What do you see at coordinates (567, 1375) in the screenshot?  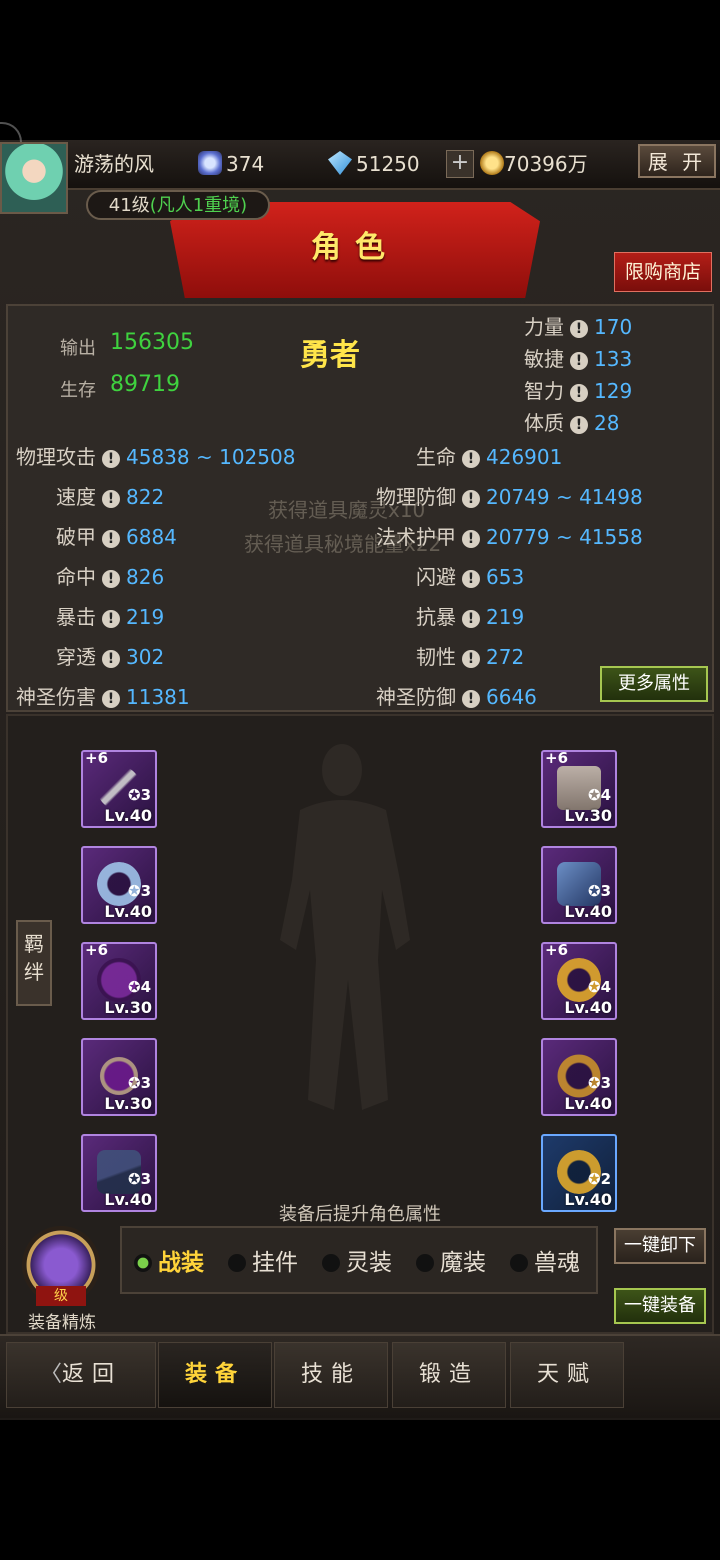 I see `nav-tab-talent: 天赋` at bounding box center [567, 1375].